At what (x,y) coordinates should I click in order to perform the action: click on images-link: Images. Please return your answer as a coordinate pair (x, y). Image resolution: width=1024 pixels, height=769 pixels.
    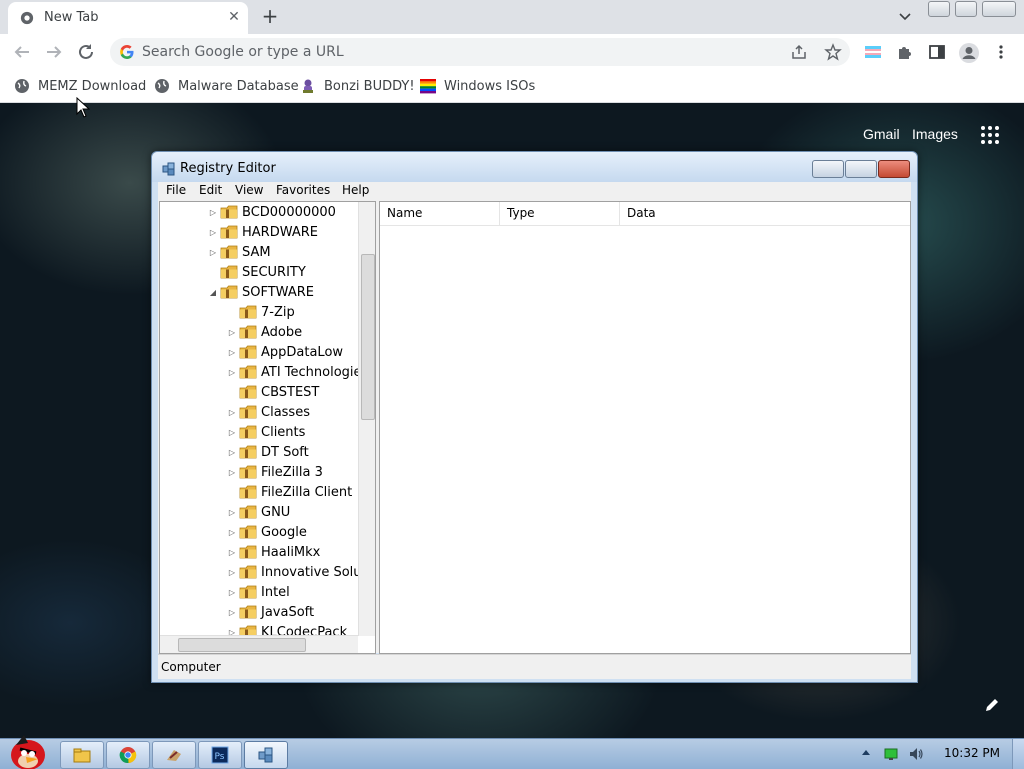
    Looking at the image, I should click on (935, 134).